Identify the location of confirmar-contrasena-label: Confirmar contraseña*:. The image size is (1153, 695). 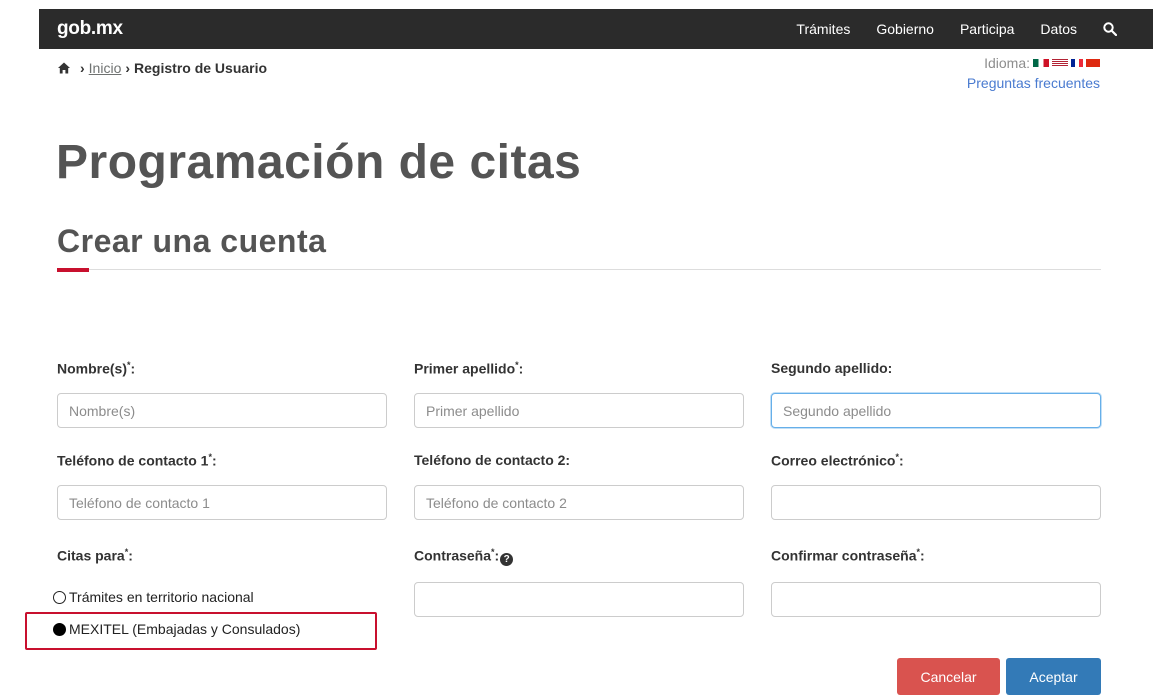
(848, 555).